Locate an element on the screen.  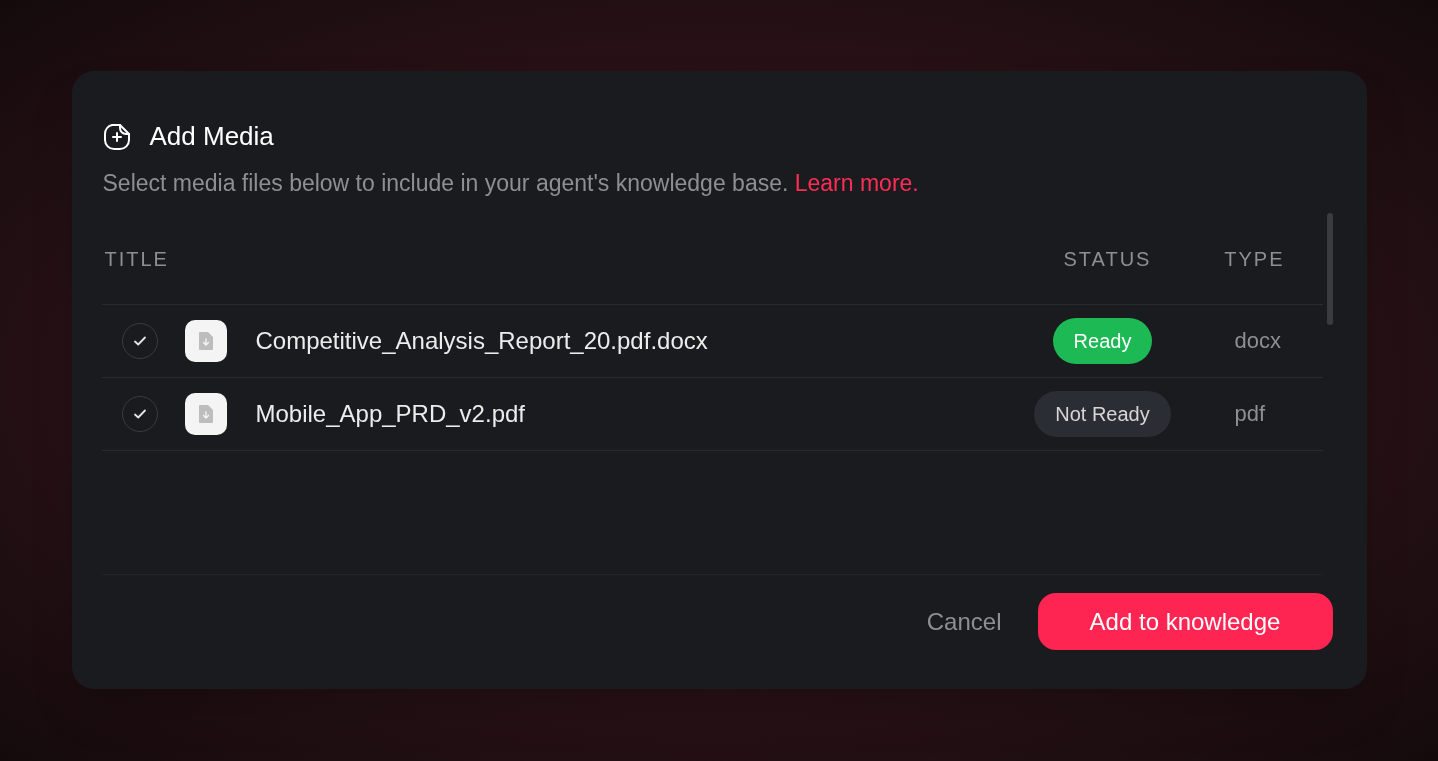
status-badge: Ready is located at coordinates (1102, 340).